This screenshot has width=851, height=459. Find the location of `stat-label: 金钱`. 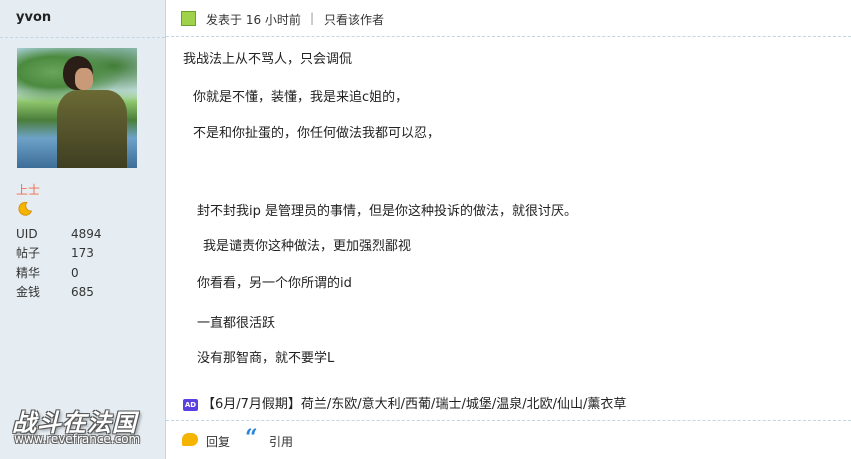

stat-label: 金钱 is located at coordinates (28, 291).